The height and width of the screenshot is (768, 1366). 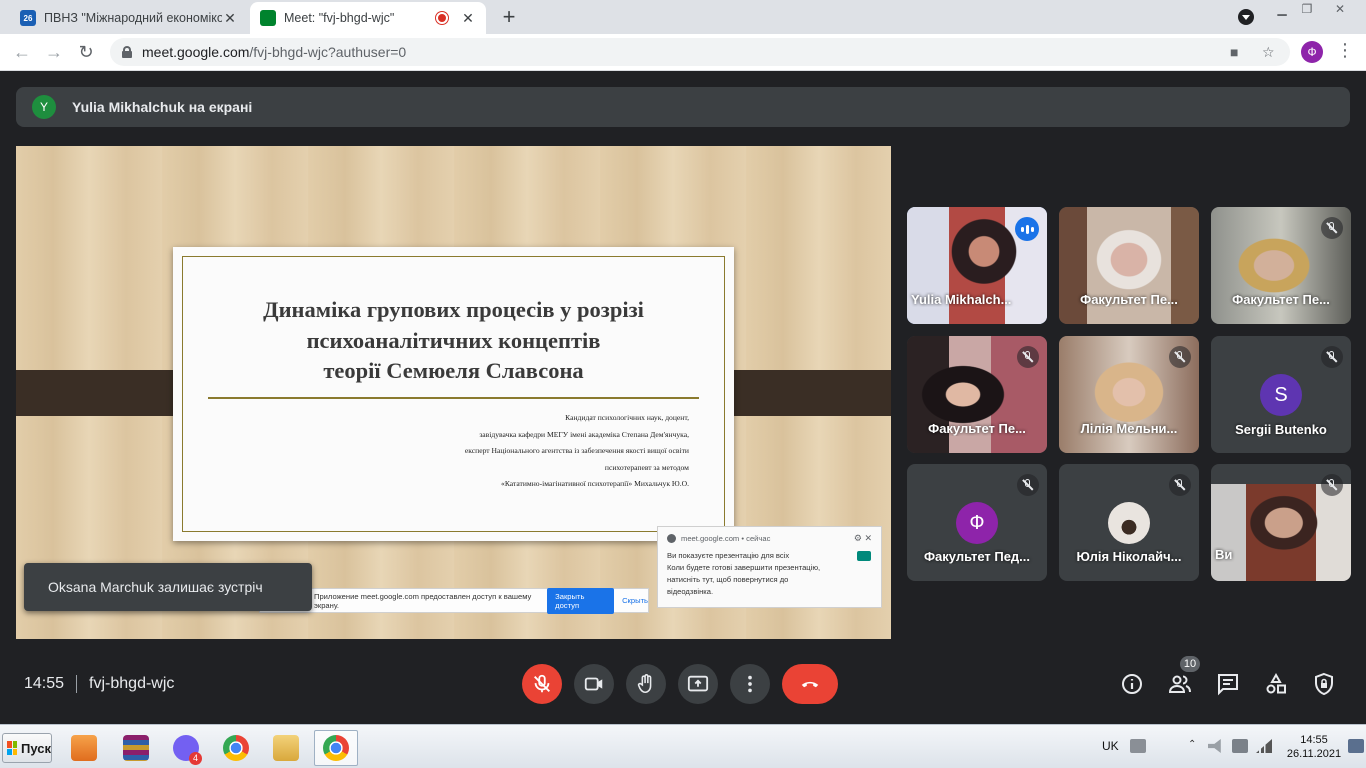 I want to click on mic-toggle-button, so click(x=542, y=684).